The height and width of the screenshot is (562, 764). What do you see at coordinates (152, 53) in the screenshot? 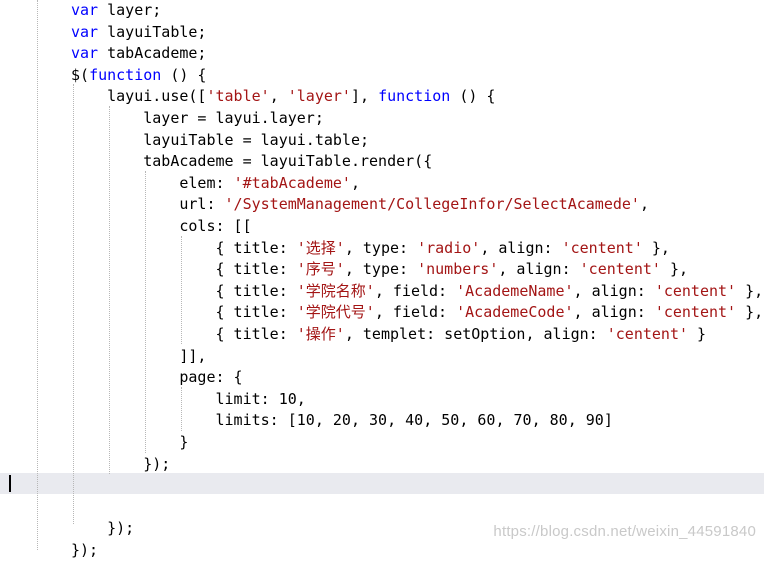
I see `code-token: tabAcademe;` at bounding box center [152, 53].